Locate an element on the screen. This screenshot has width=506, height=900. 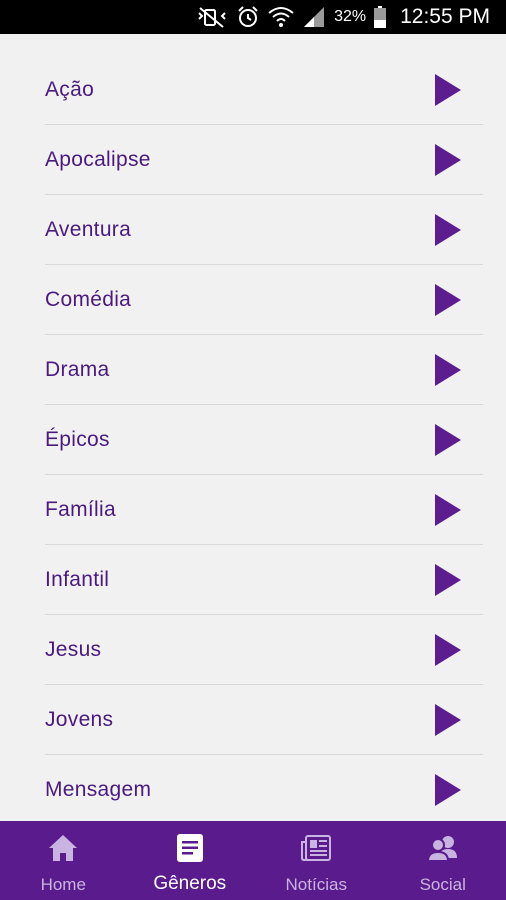
wifi-icon is located at coordinates (281, 17).